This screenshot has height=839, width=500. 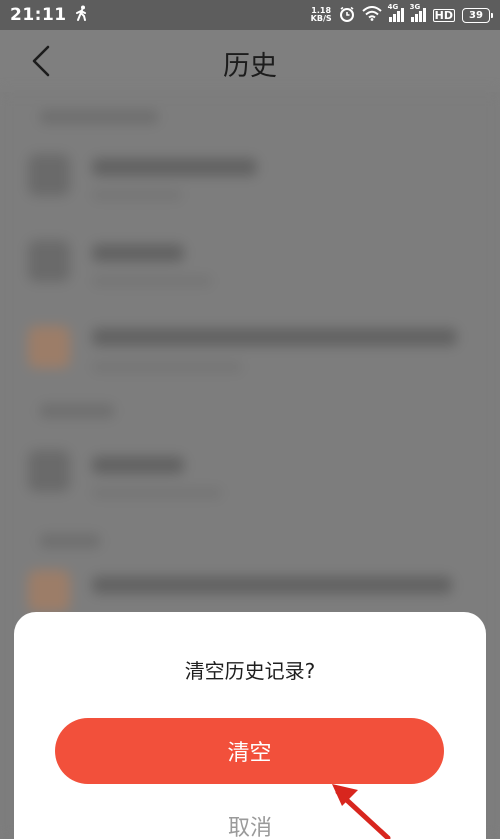 What do you see at coordinates (371, 15) in the screenshot?
I see `wifi-icon` at bounding box center [371, 15].